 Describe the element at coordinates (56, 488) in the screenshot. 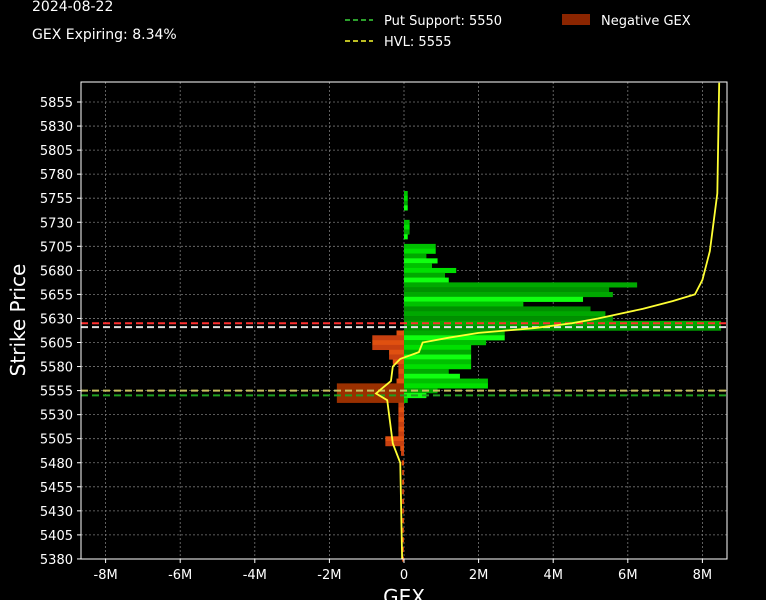

I see `y-tick-label: 5455` at that location.